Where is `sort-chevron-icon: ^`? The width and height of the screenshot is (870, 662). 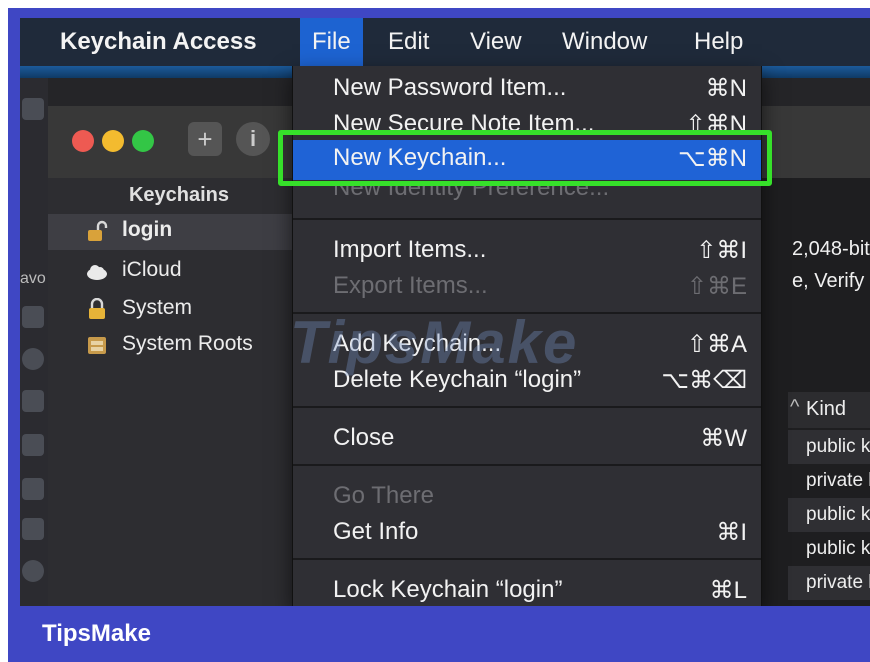
sort-chevron-icon: ^ is located at coordinates (795, 407).